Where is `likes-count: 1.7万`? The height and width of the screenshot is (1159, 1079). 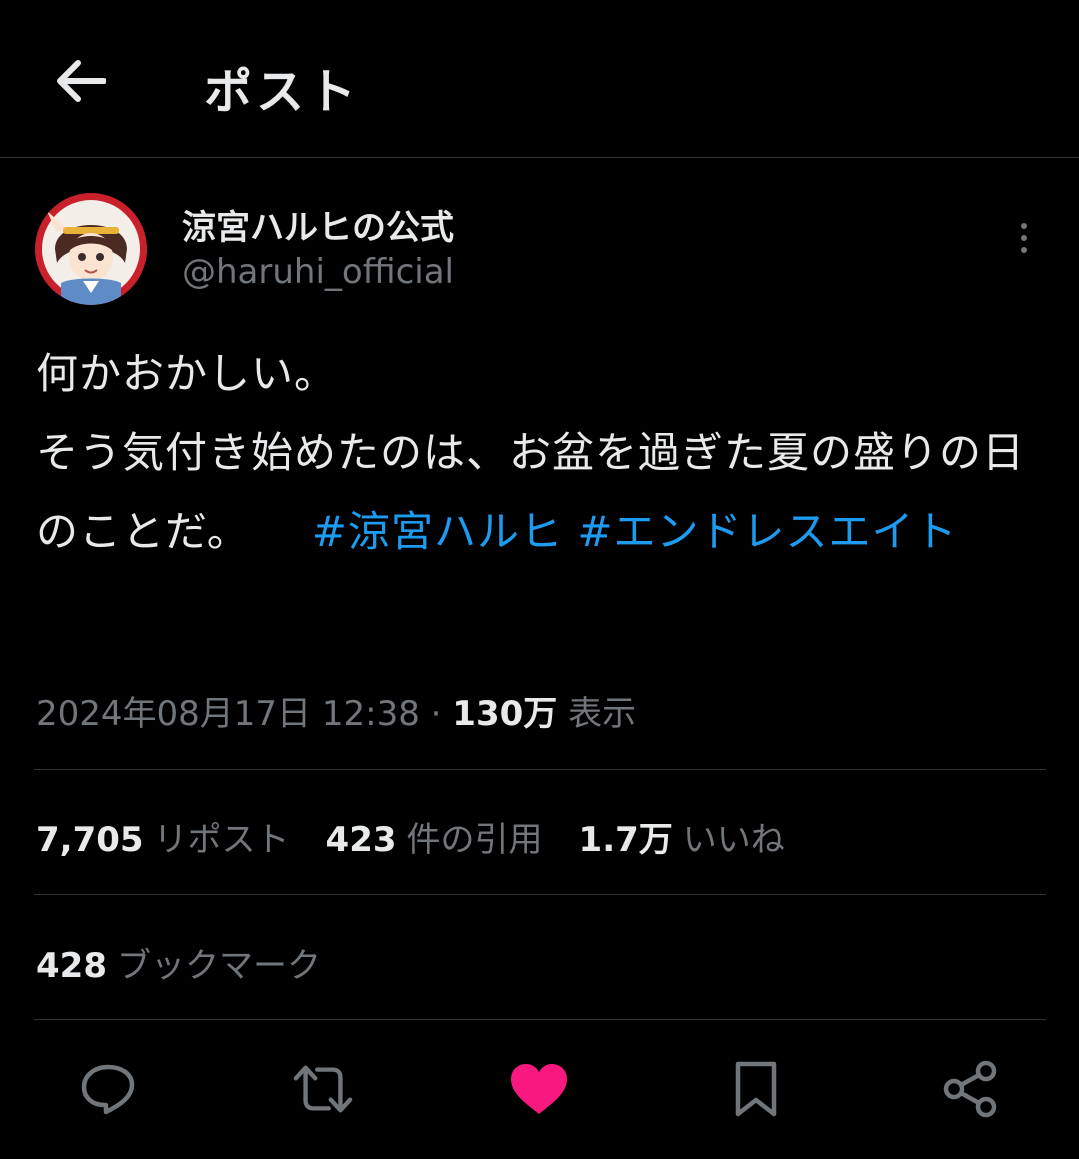
likes-count: 1.7万 is located at coordinates (625, 840).